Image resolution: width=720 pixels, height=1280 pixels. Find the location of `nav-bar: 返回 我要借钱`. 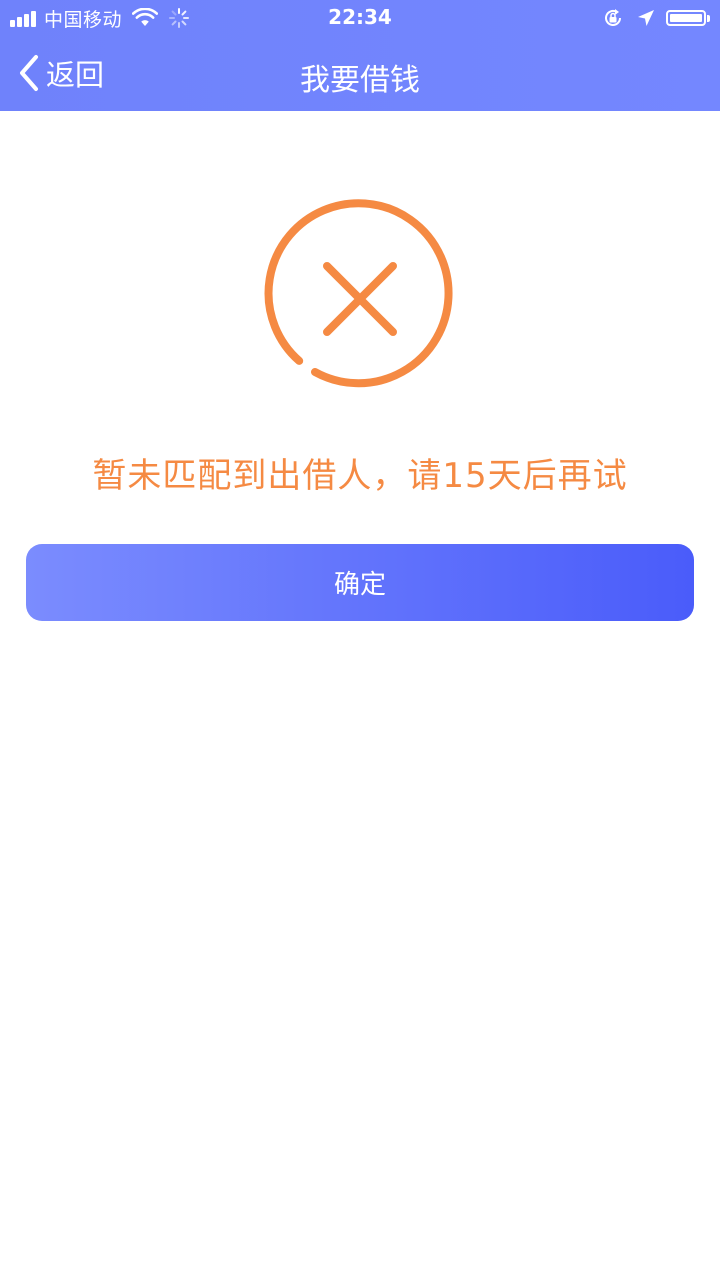

nav-bar: 返回 我要借钱 is located at coordinates (360, 73).